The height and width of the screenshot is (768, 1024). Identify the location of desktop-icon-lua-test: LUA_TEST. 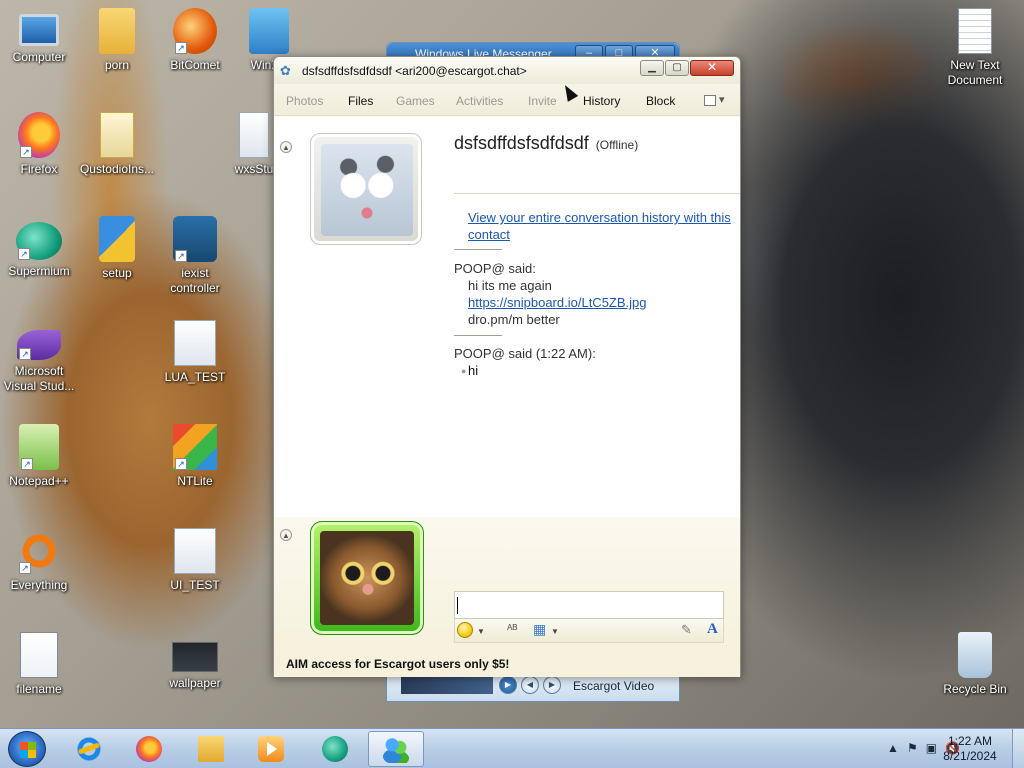
(195, 352).